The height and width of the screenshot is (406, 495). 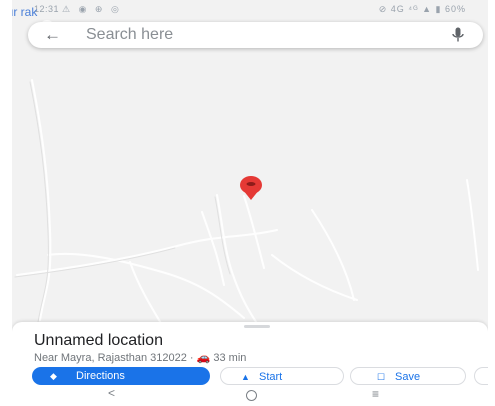 What do you see at coordinates (271, 377) in the screenshot?
I see `start-label: Start` at bounding box center [271, 377].